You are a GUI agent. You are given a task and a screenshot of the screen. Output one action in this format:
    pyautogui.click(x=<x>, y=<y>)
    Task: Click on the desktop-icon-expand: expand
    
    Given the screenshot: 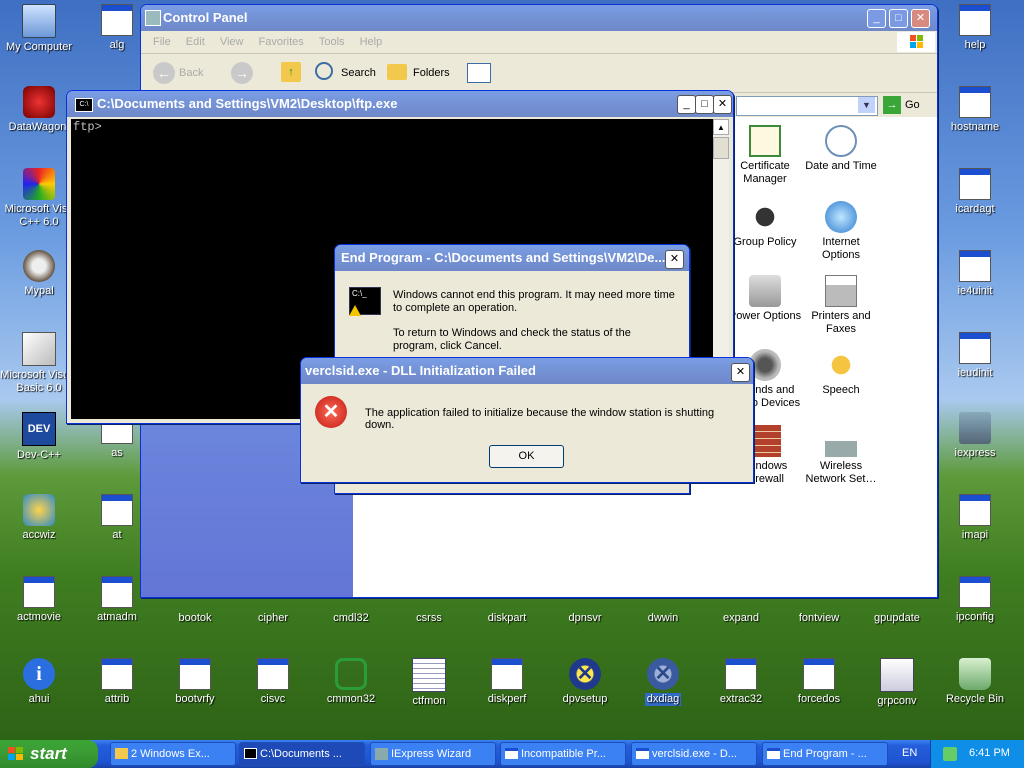 What is the action you would take?
    pyautogui.click(x=741, y=611)
    